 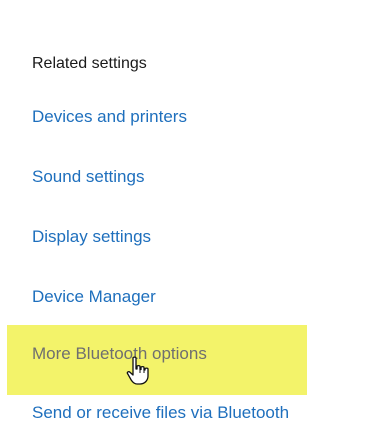 What do you see at coordinates (89, 63) in the screenshot?
I see `related-settings-heading: Related settings` at bounding box center [89, 63].